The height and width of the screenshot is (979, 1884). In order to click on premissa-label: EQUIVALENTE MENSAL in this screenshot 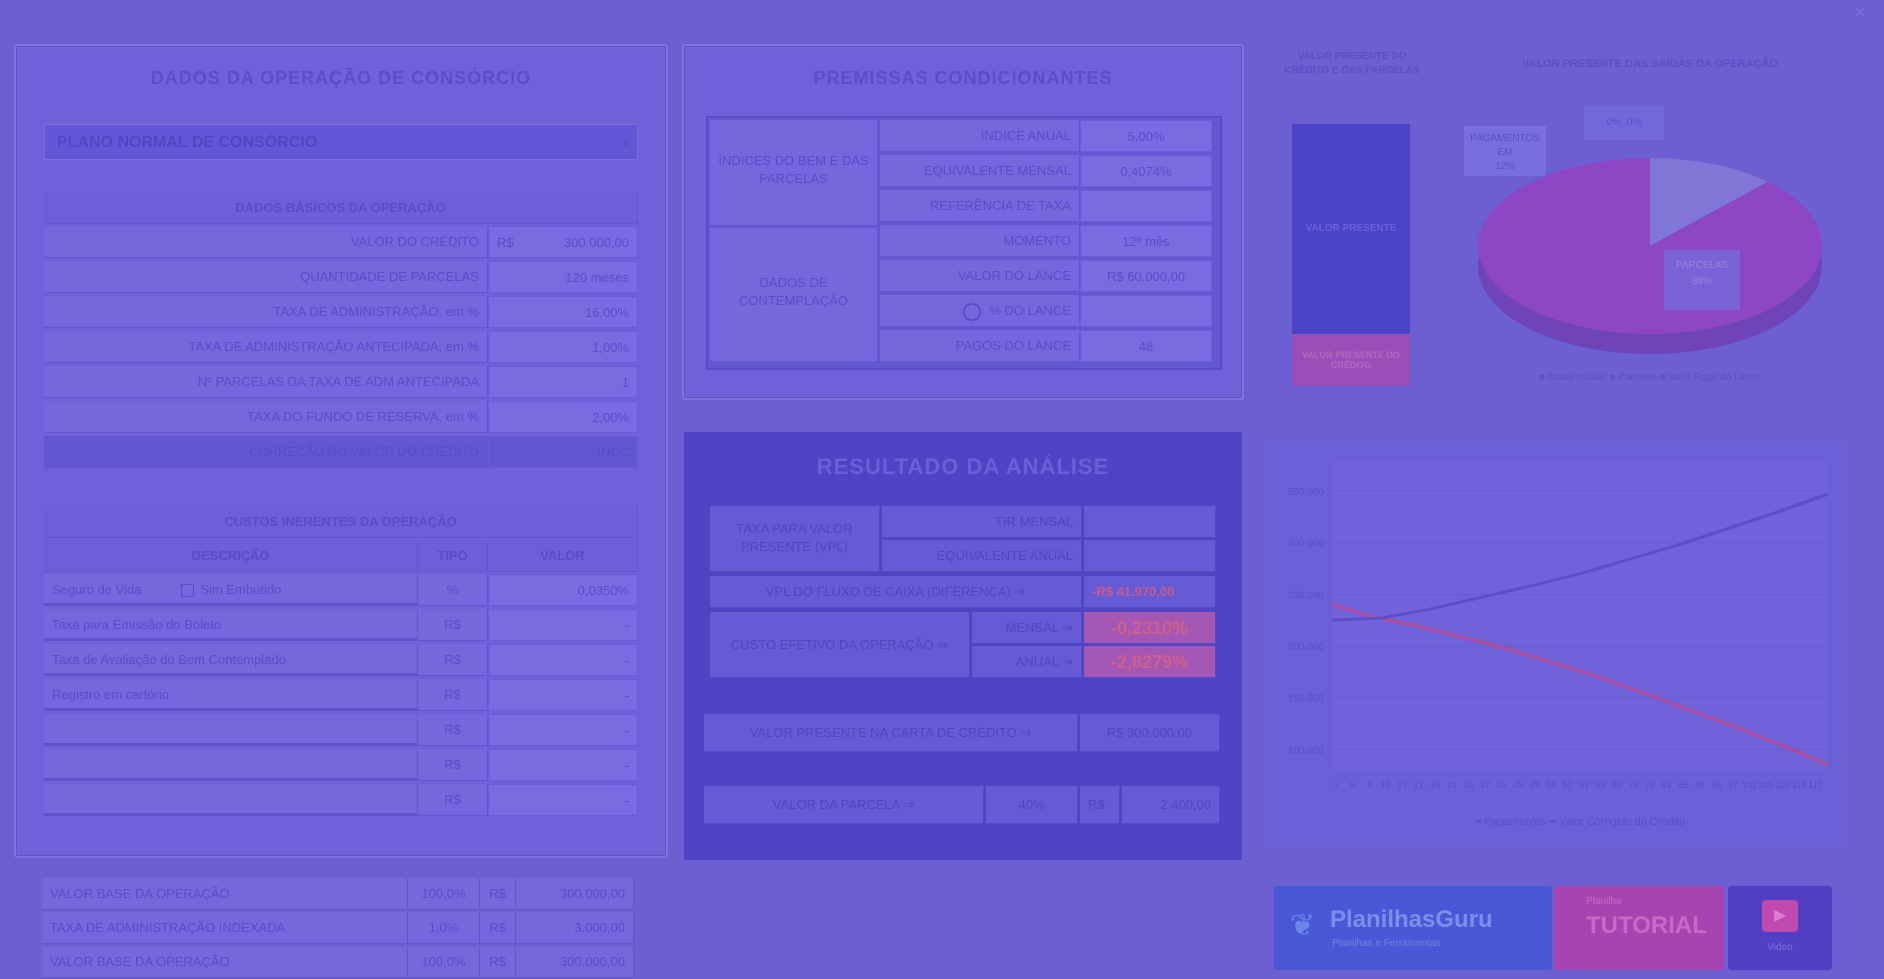, I will do `click(980, 171)`.